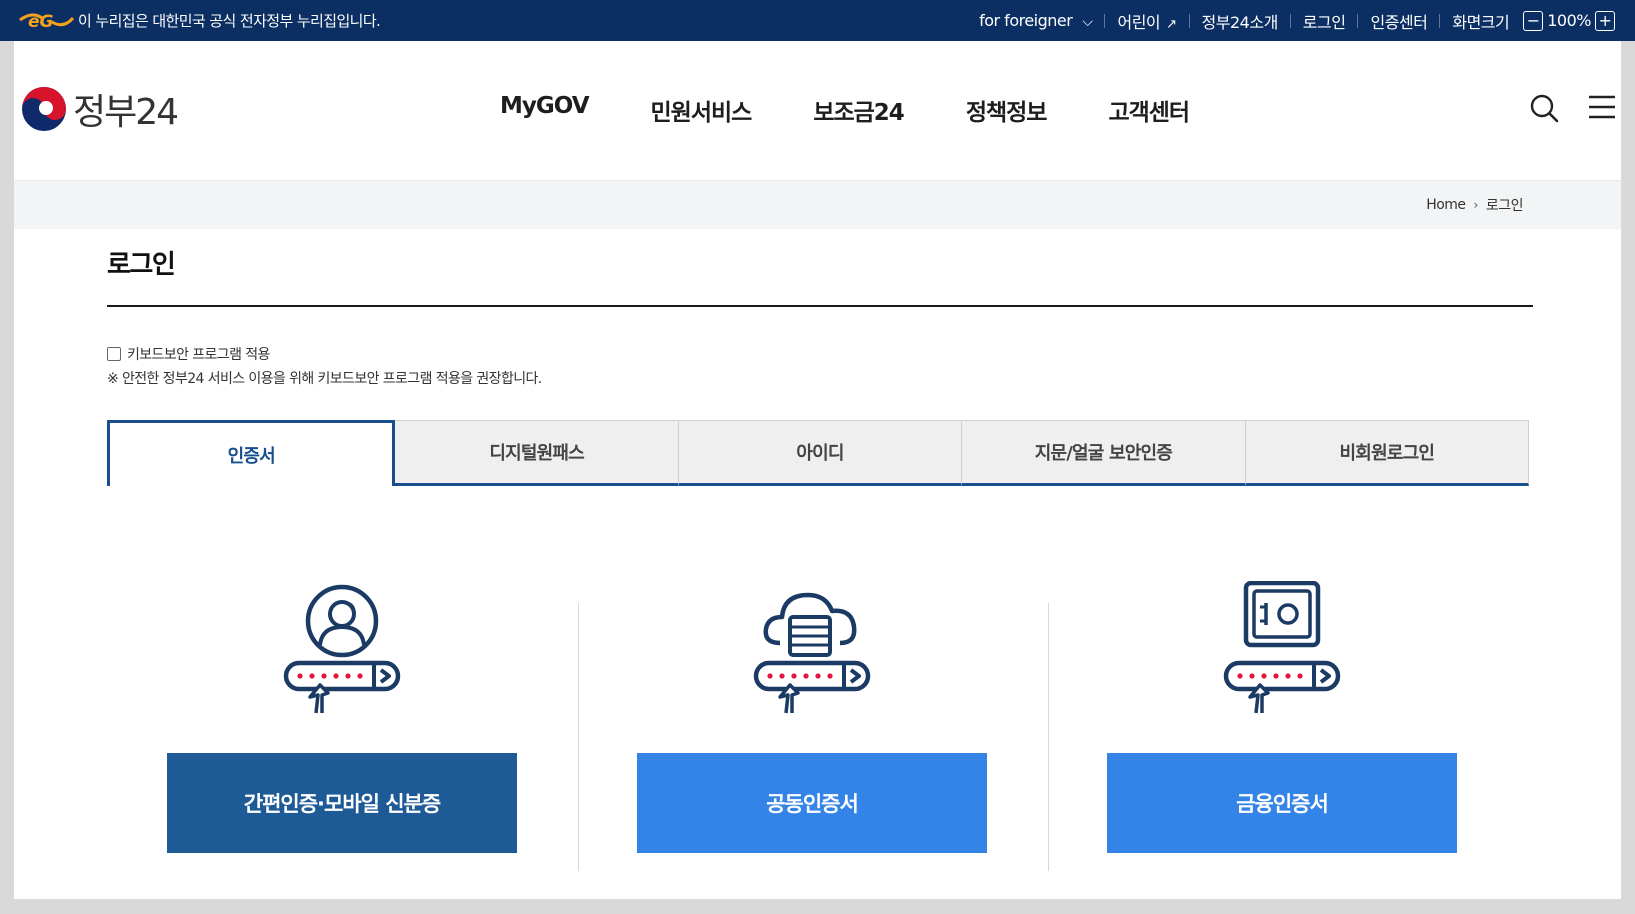  I want to click on tab-id: 아이디, so click(820, 453).